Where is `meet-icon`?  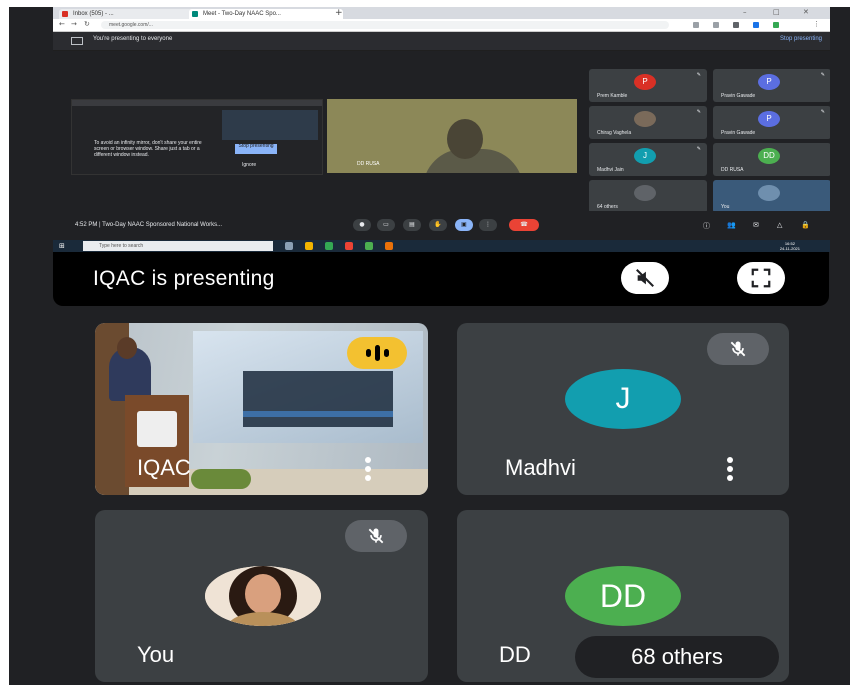
meet-icon is located at coordinates (195, 14).